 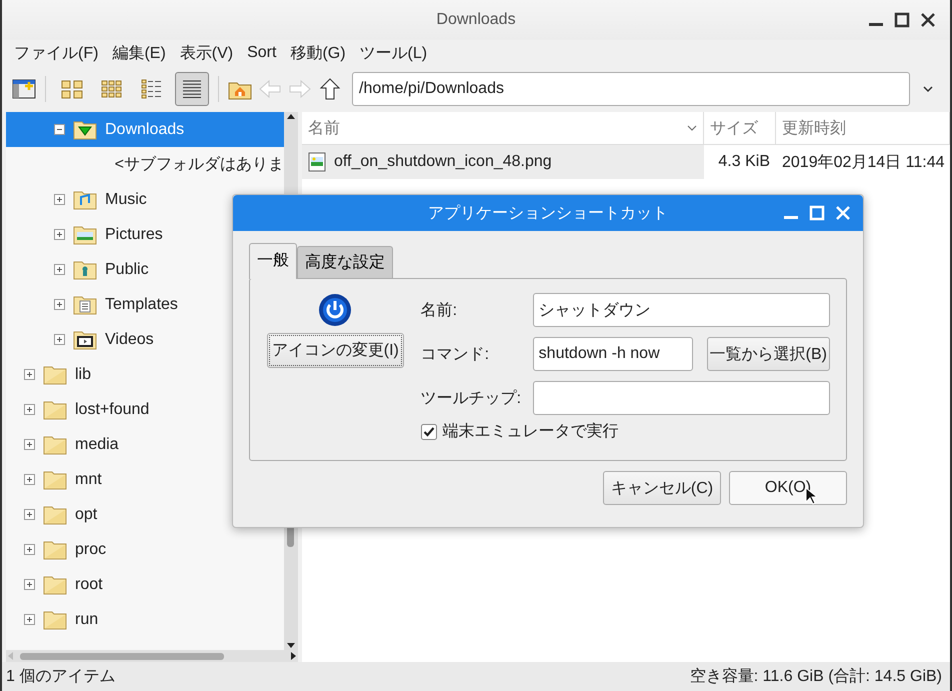 What do you see at coordinates (139, 53) in the screenshot?
I see `menu-item: 編集(E)` at bounding box center [139, 53].